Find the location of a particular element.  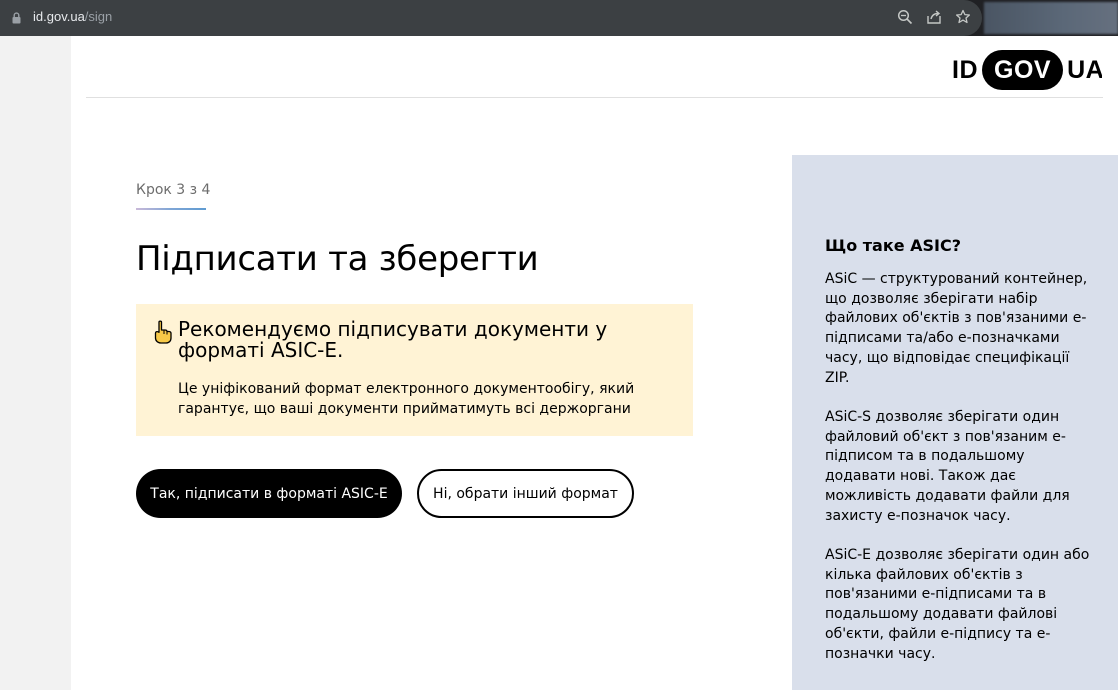

url-host: id.gov.ua is located at coordinates (59, 16).